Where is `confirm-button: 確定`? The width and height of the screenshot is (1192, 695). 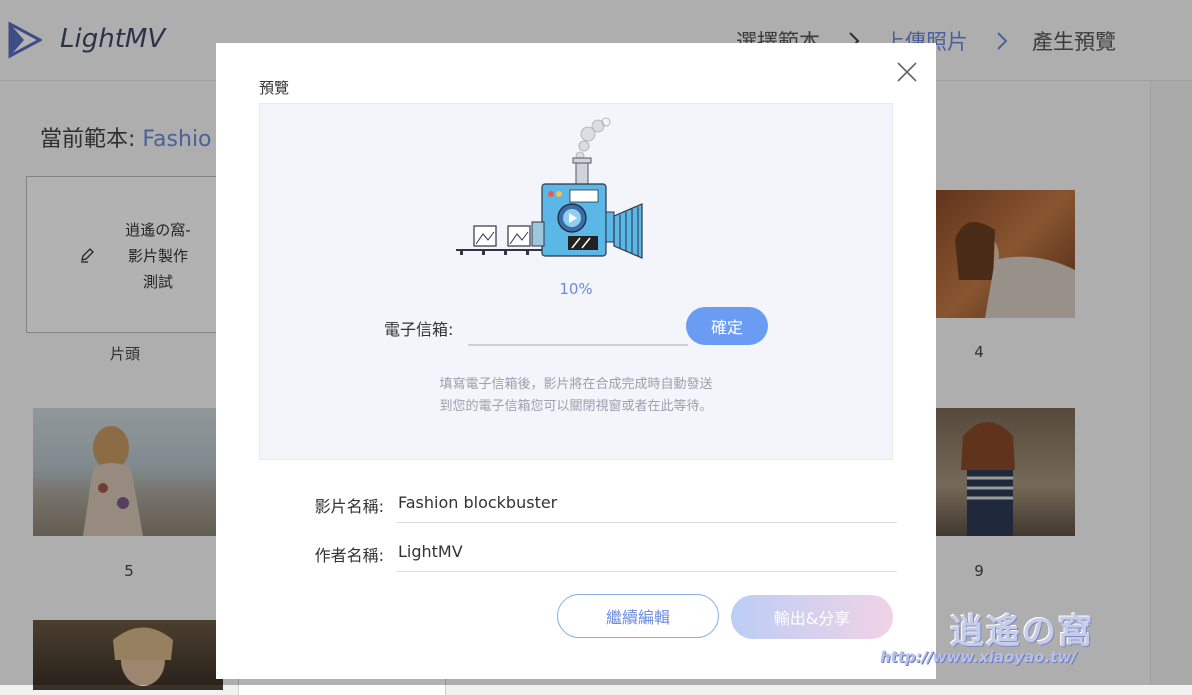
confirm-button: 確定 is located at coordinates (727, 326).